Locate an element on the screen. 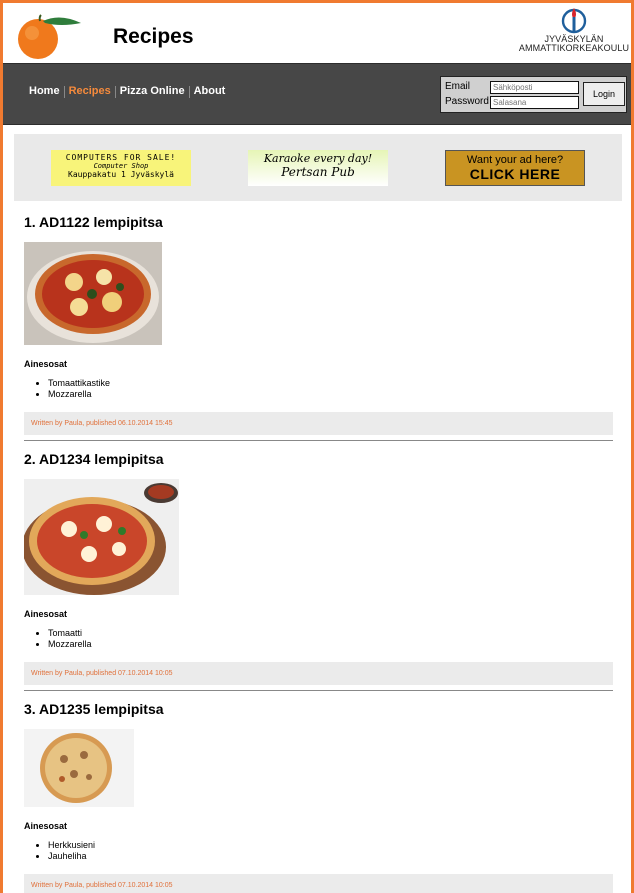  ad-computers-shop: Computer Shop is located at coordinates (121, 166).